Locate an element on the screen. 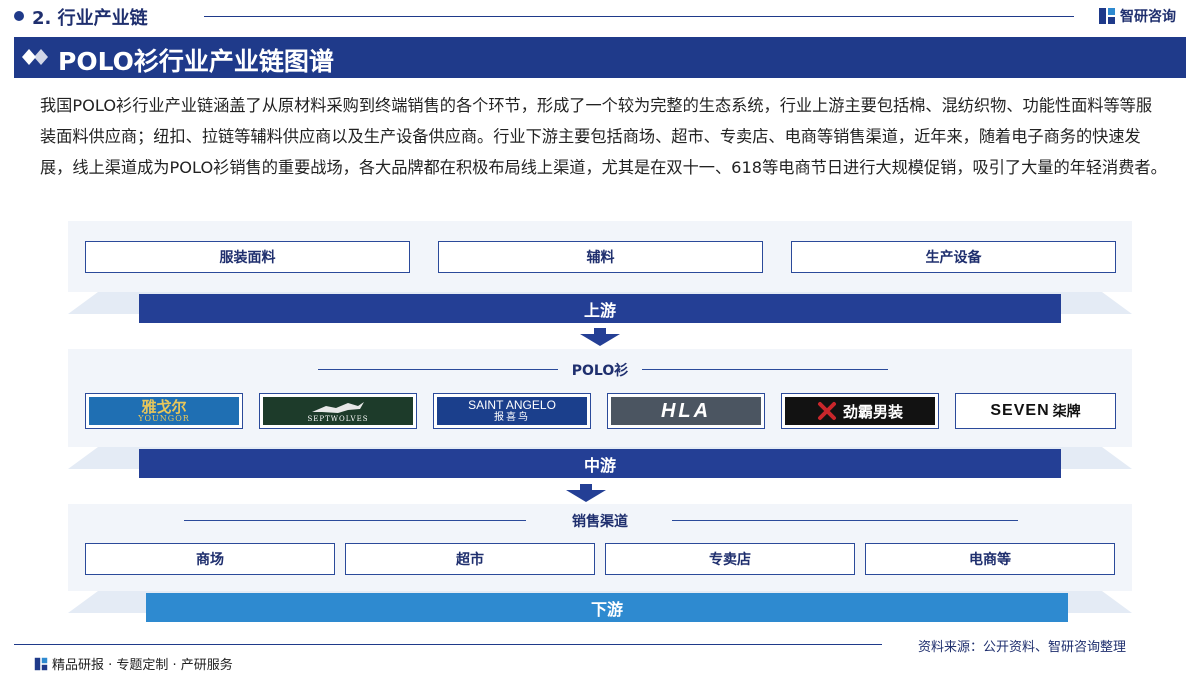 The height and width of the screenshot is (675, 1200). brand-logo-saint-angelo: SAINT ANGELO 报喜鸟 is located at coordinates (512, 411).